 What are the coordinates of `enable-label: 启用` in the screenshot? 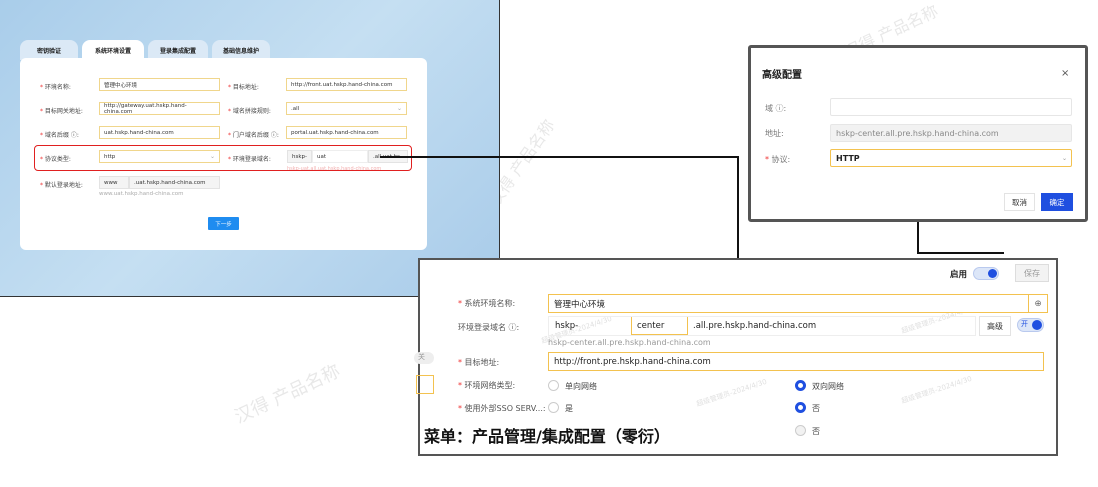 It's located at (959, 275).